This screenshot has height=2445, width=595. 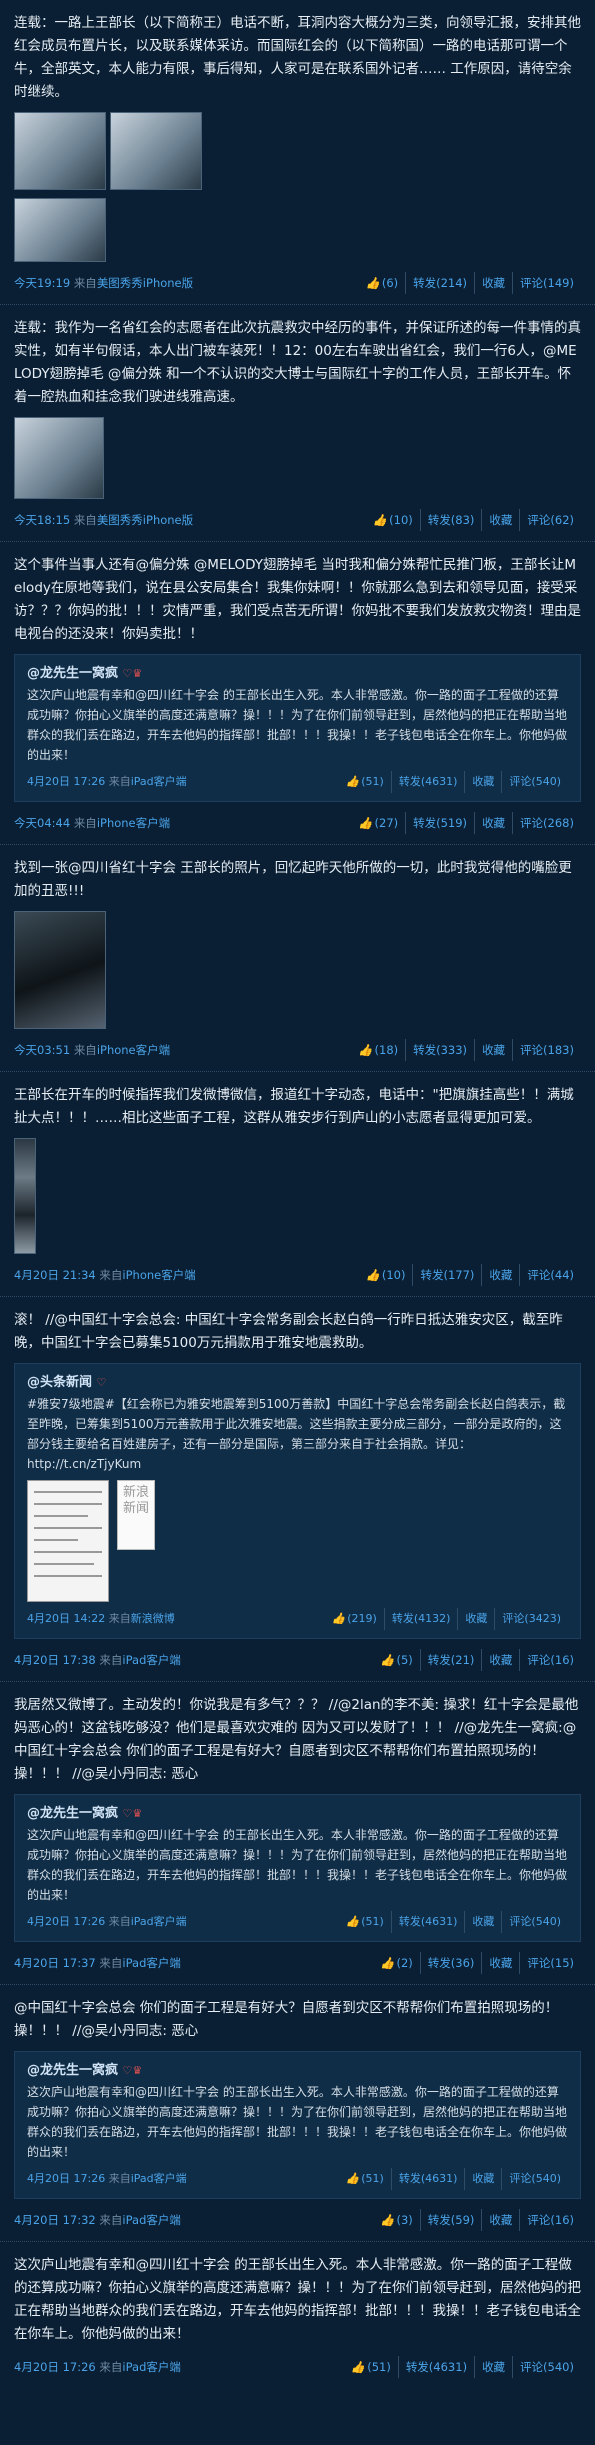 What do you see at coordinates (550, 1275) in the screenshot?
I see `comment-button: 评论(44)` at bounding box center [550, 1275].